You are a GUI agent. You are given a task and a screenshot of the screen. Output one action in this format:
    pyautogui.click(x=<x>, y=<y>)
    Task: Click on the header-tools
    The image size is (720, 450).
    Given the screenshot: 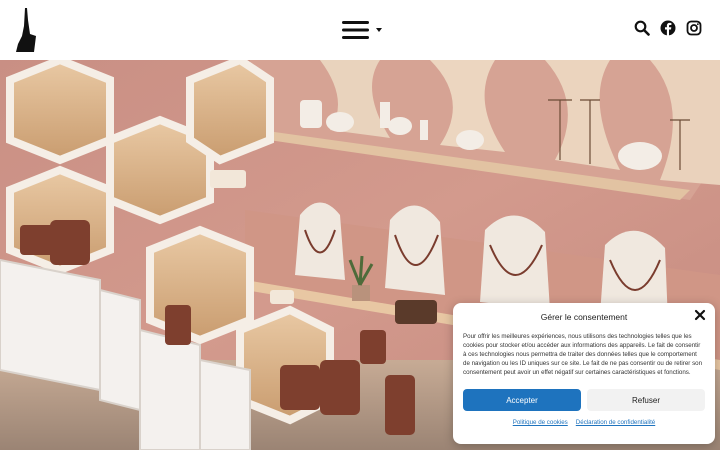 What is the action you would take?
    pyautogui.click(x=668, y=28)
    